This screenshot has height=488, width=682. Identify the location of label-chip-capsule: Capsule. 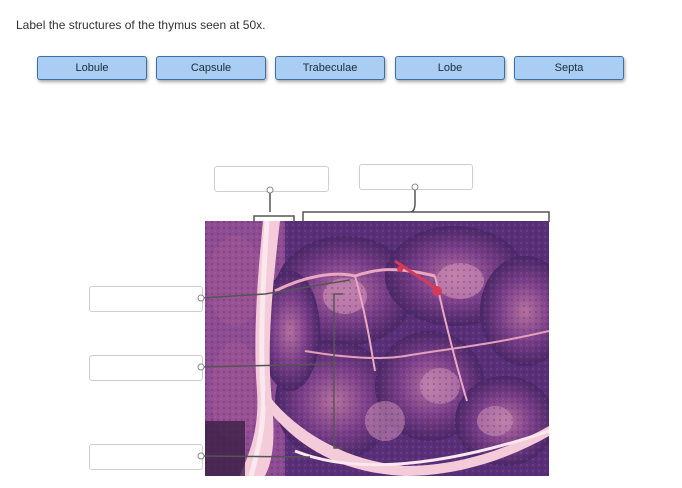
(211, 68).